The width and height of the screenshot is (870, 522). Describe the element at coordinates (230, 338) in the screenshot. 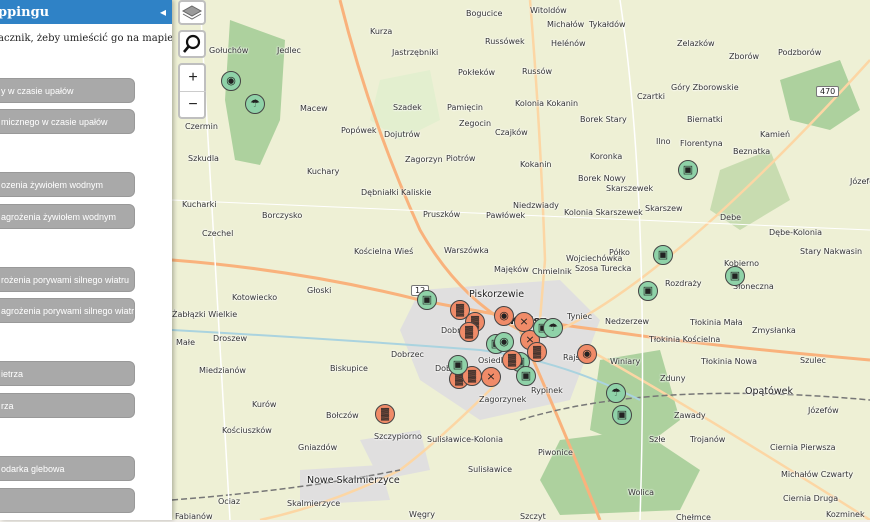

I see `place-label: Droszew` at that location.